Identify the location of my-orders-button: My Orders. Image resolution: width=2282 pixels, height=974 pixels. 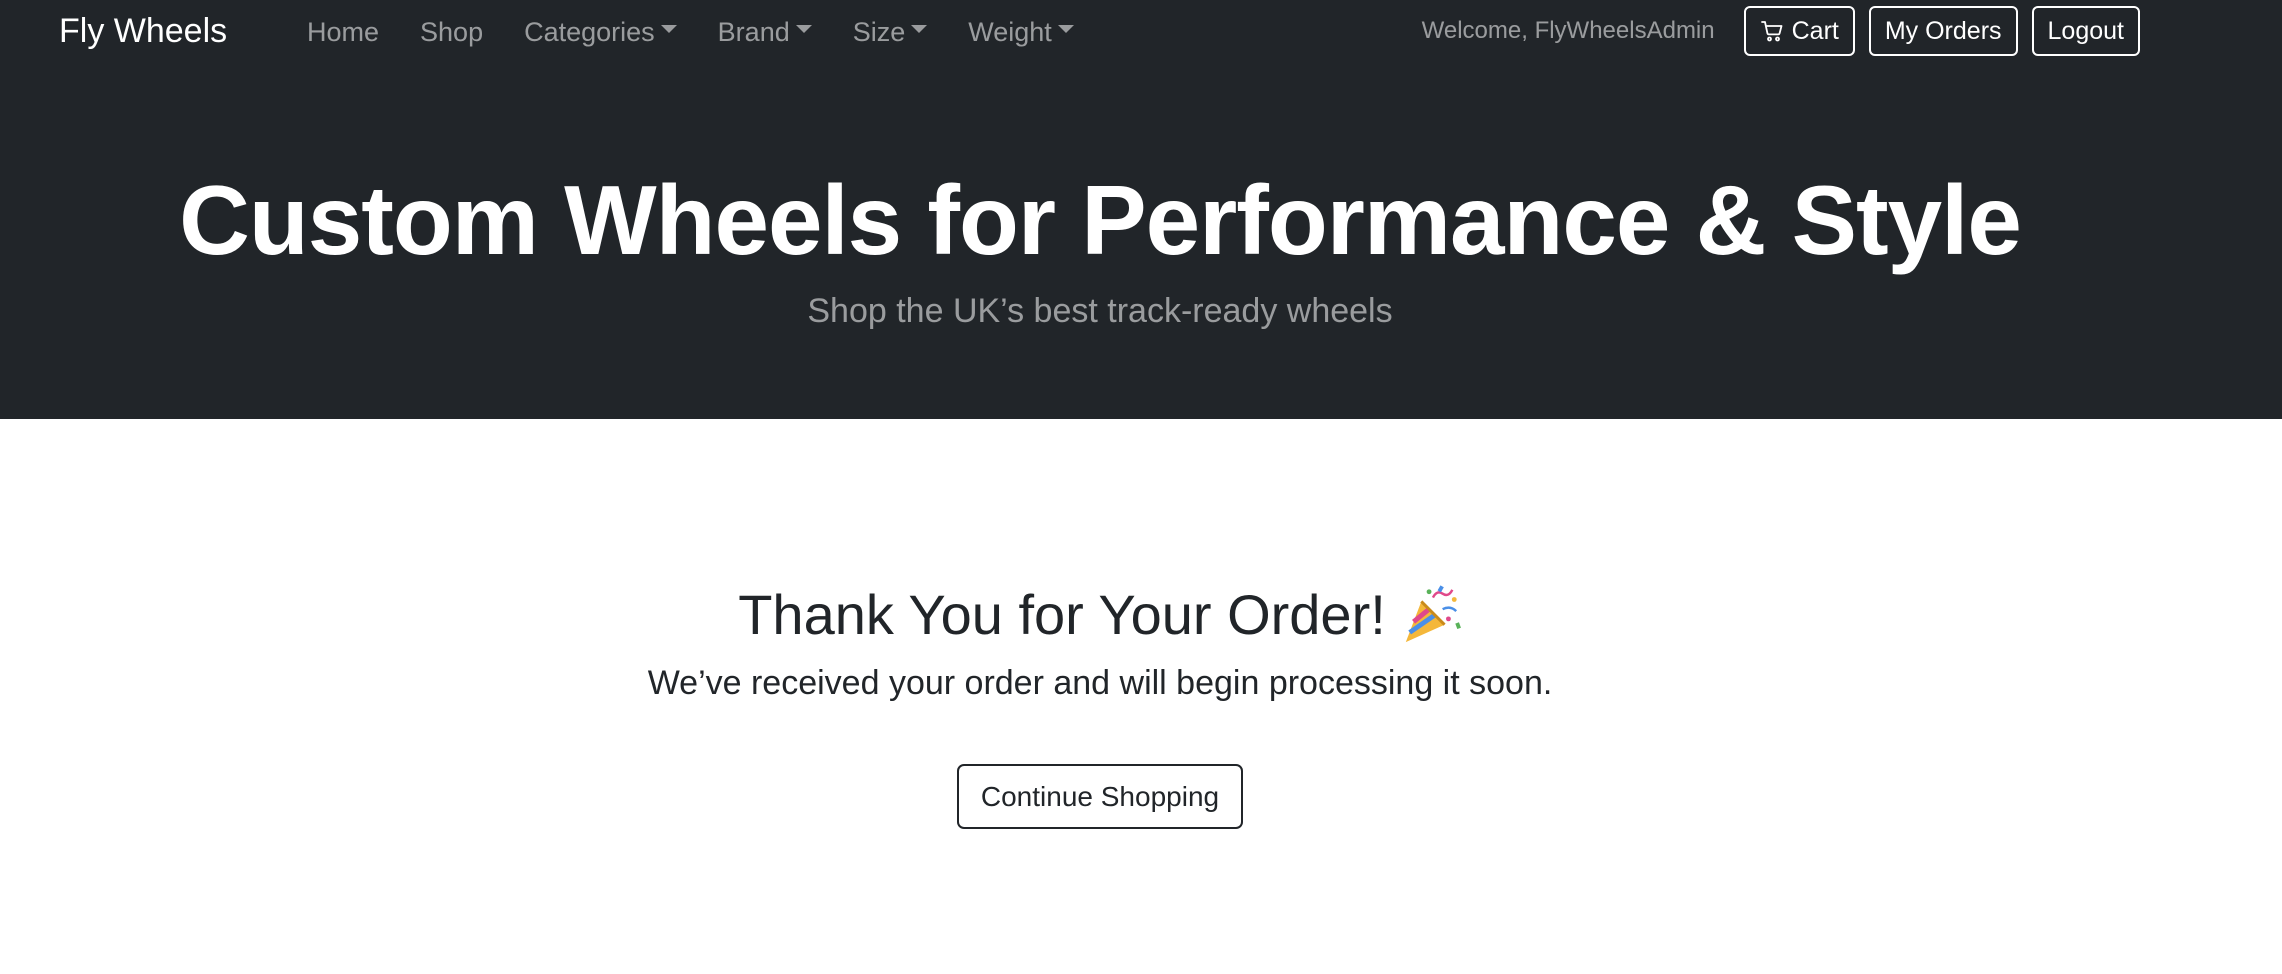
(1943, 31).